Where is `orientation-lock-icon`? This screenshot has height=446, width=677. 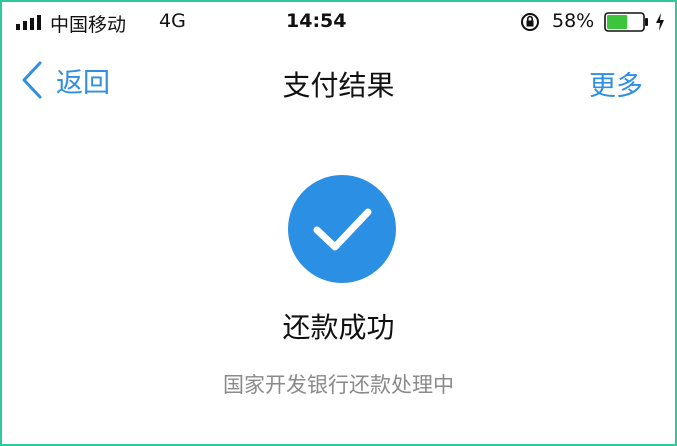 orientation-lock-icon is located at coordinates (530, 22).